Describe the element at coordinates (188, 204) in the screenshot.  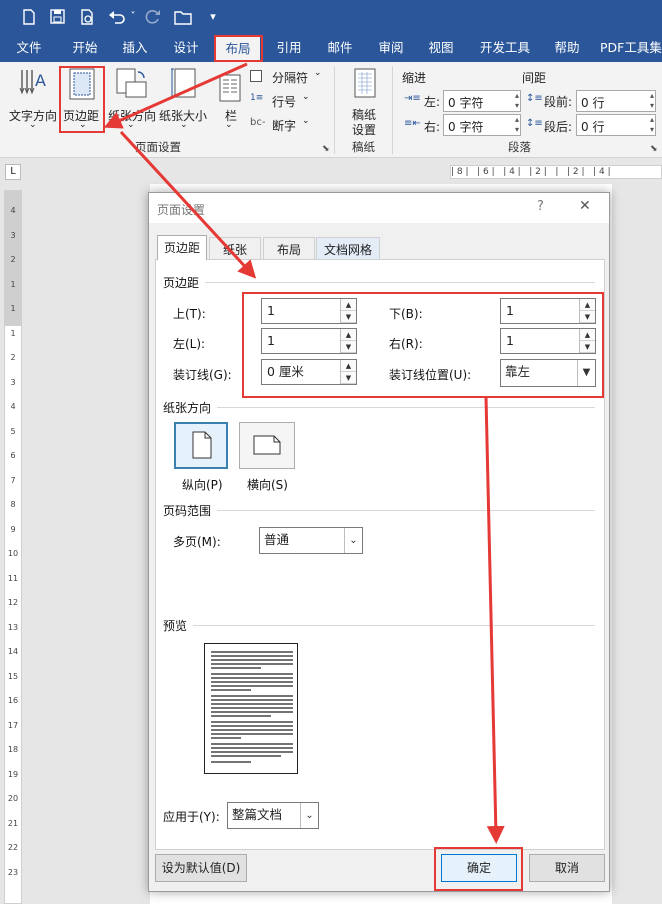
I see `arrow-margins-to-dialog` at that location.